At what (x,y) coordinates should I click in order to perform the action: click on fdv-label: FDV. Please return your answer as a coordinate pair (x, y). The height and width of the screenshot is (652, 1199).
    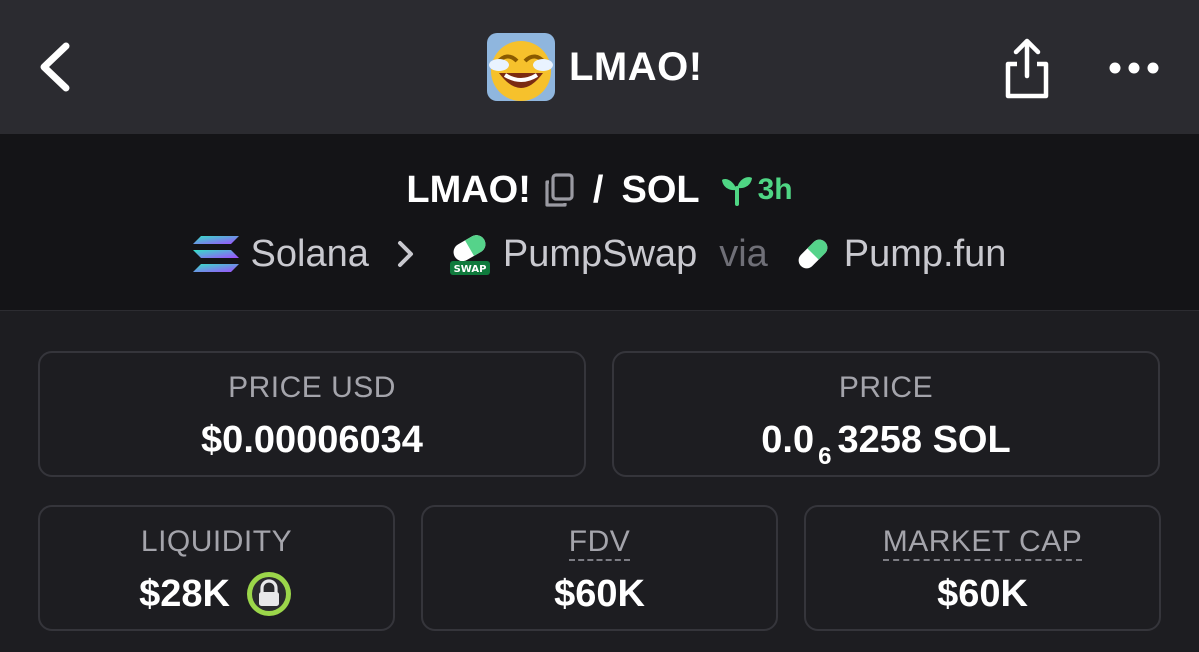
    Looking at the image, I should click on (599, 543).